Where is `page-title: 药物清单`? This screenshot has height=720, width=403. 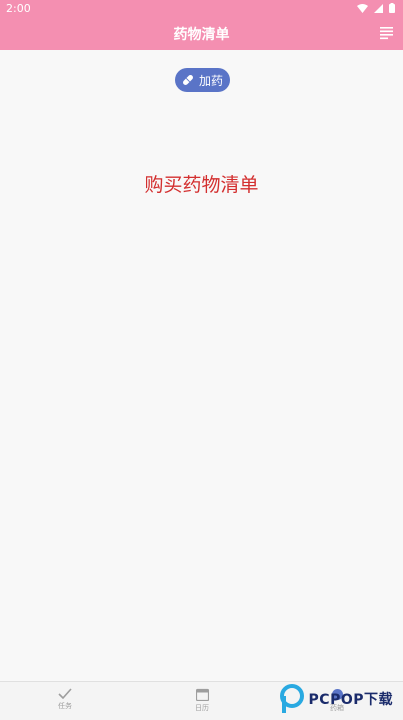 page-title: 药物清单 is located at coordinates (201, 35).